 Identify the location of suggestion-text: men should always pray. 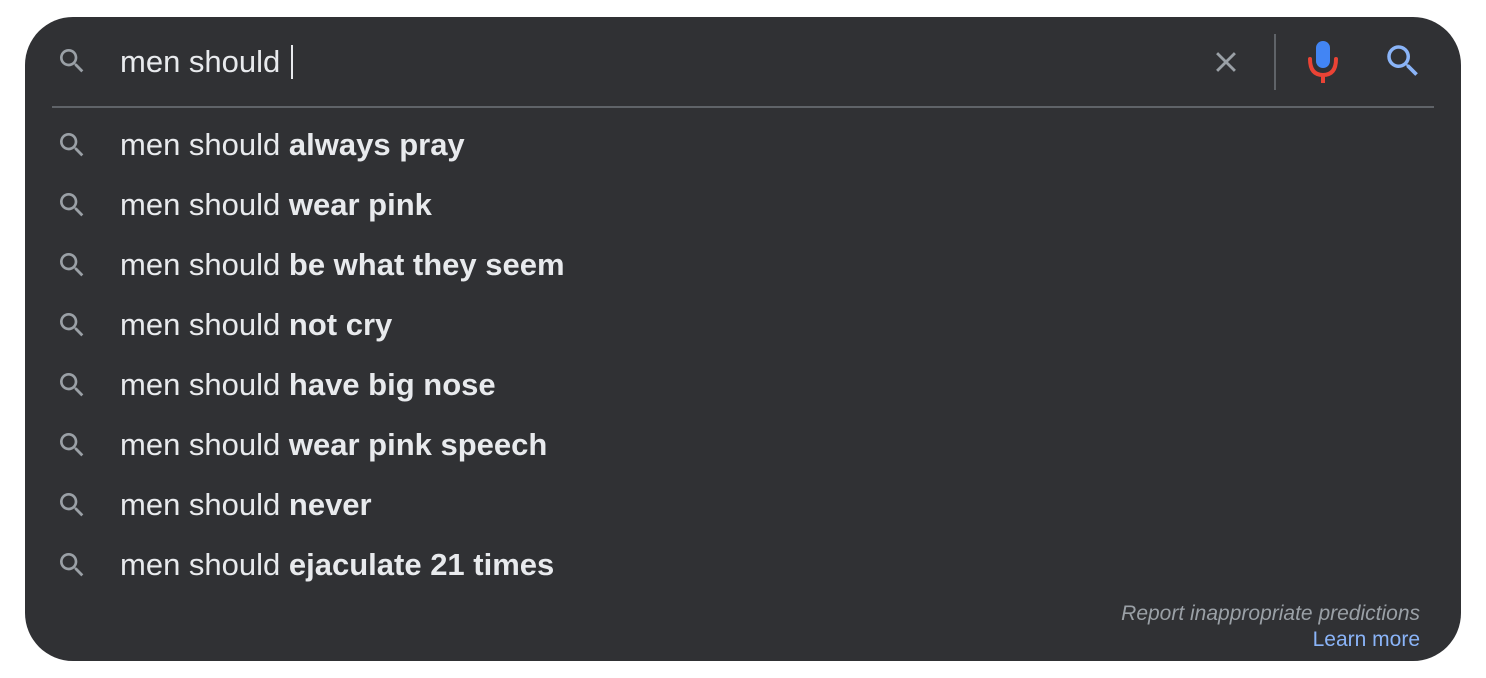
(292, 145).